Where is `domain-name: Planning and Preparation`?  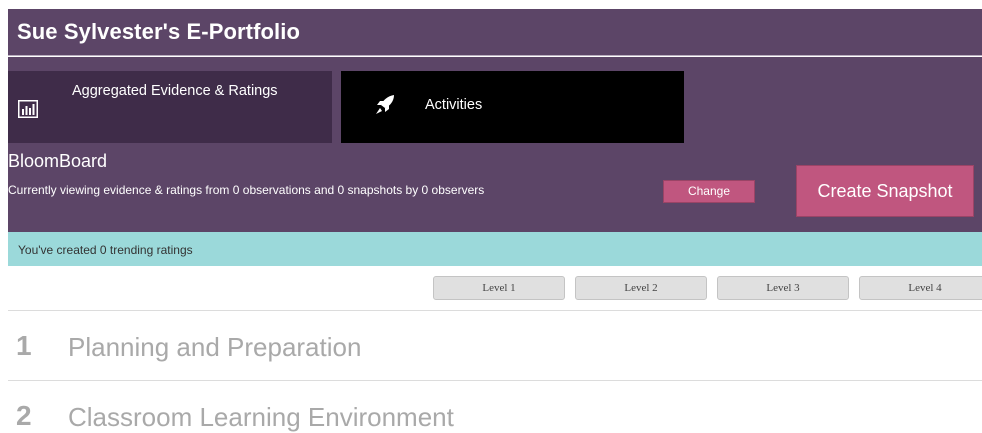 domain-name: Planning and Preparation is located at coordinates (215, 347).